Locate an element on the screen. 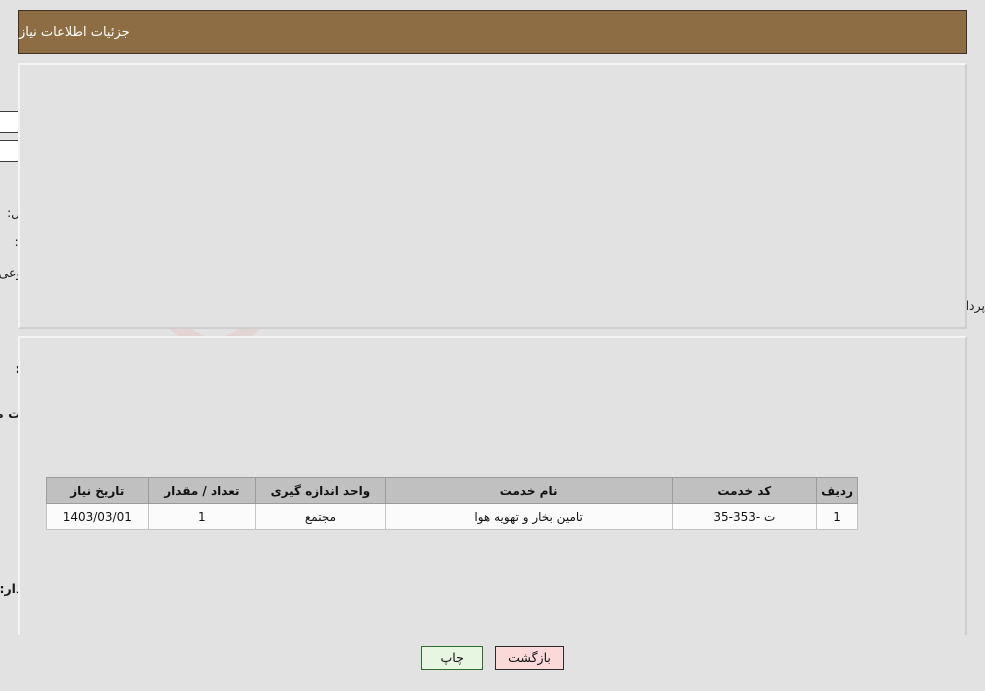  footer-buttons: بازگشت چاپ is located at coordinates (492, 658).